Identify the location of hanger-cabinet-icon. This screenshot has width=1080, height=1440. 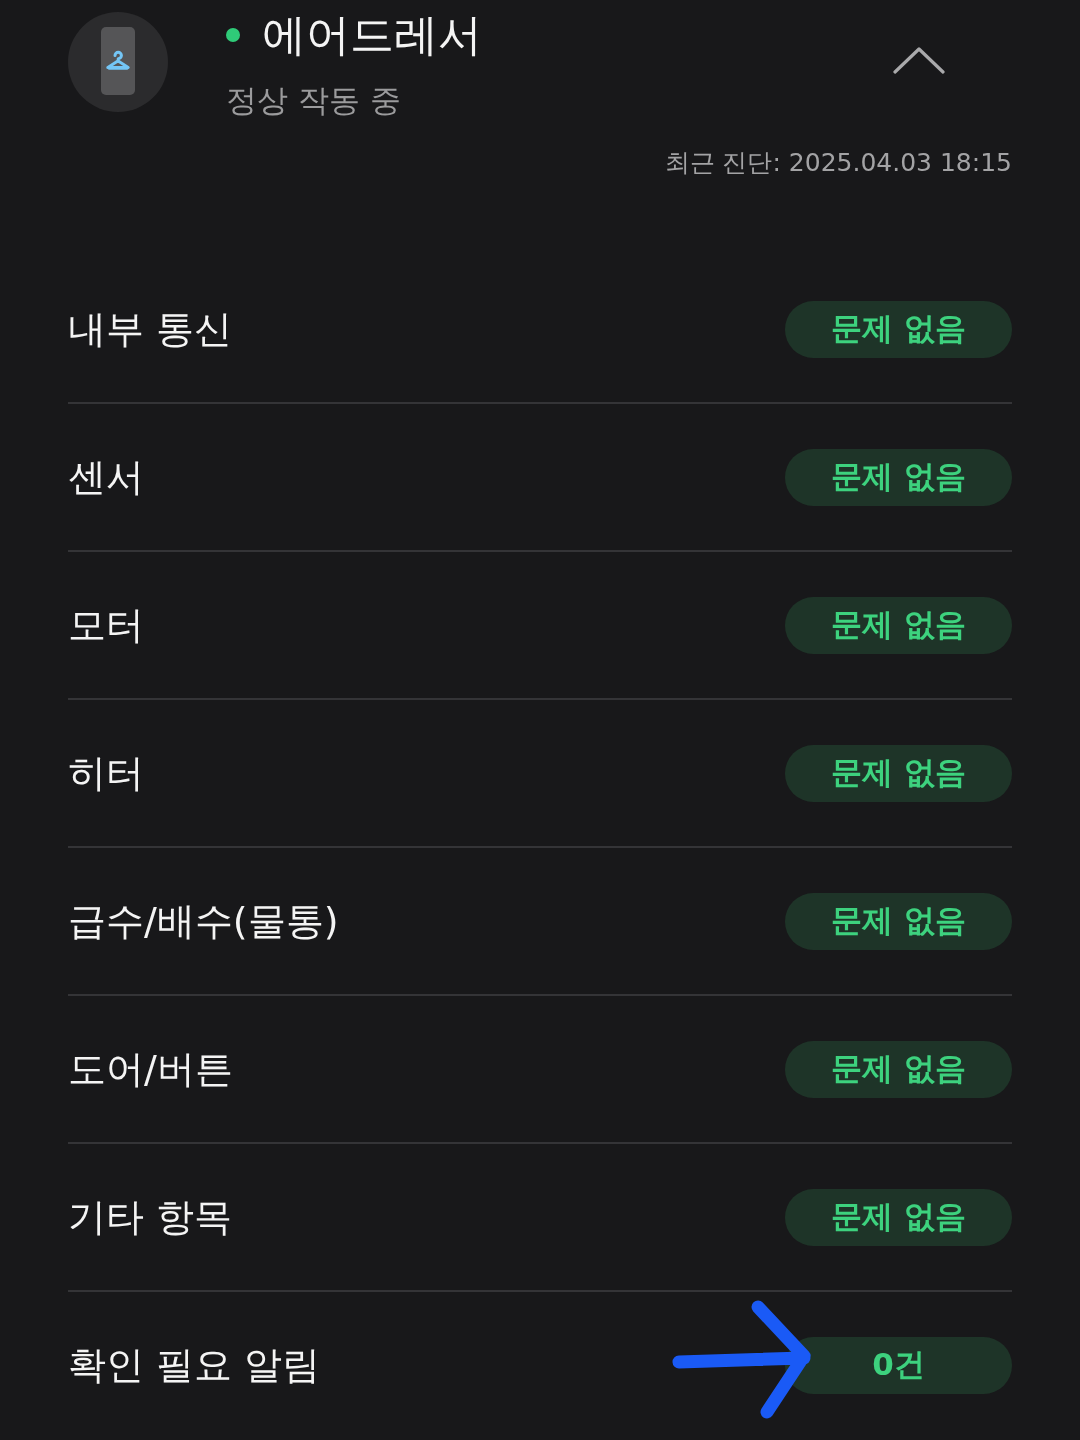
(118, 62).